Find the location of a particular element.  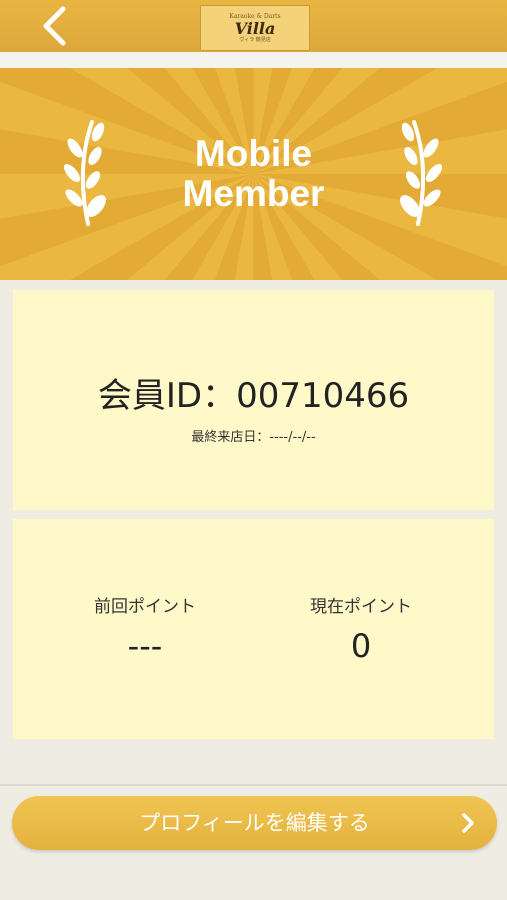

previous-points-value: --- is located at coordinates (145, 646).